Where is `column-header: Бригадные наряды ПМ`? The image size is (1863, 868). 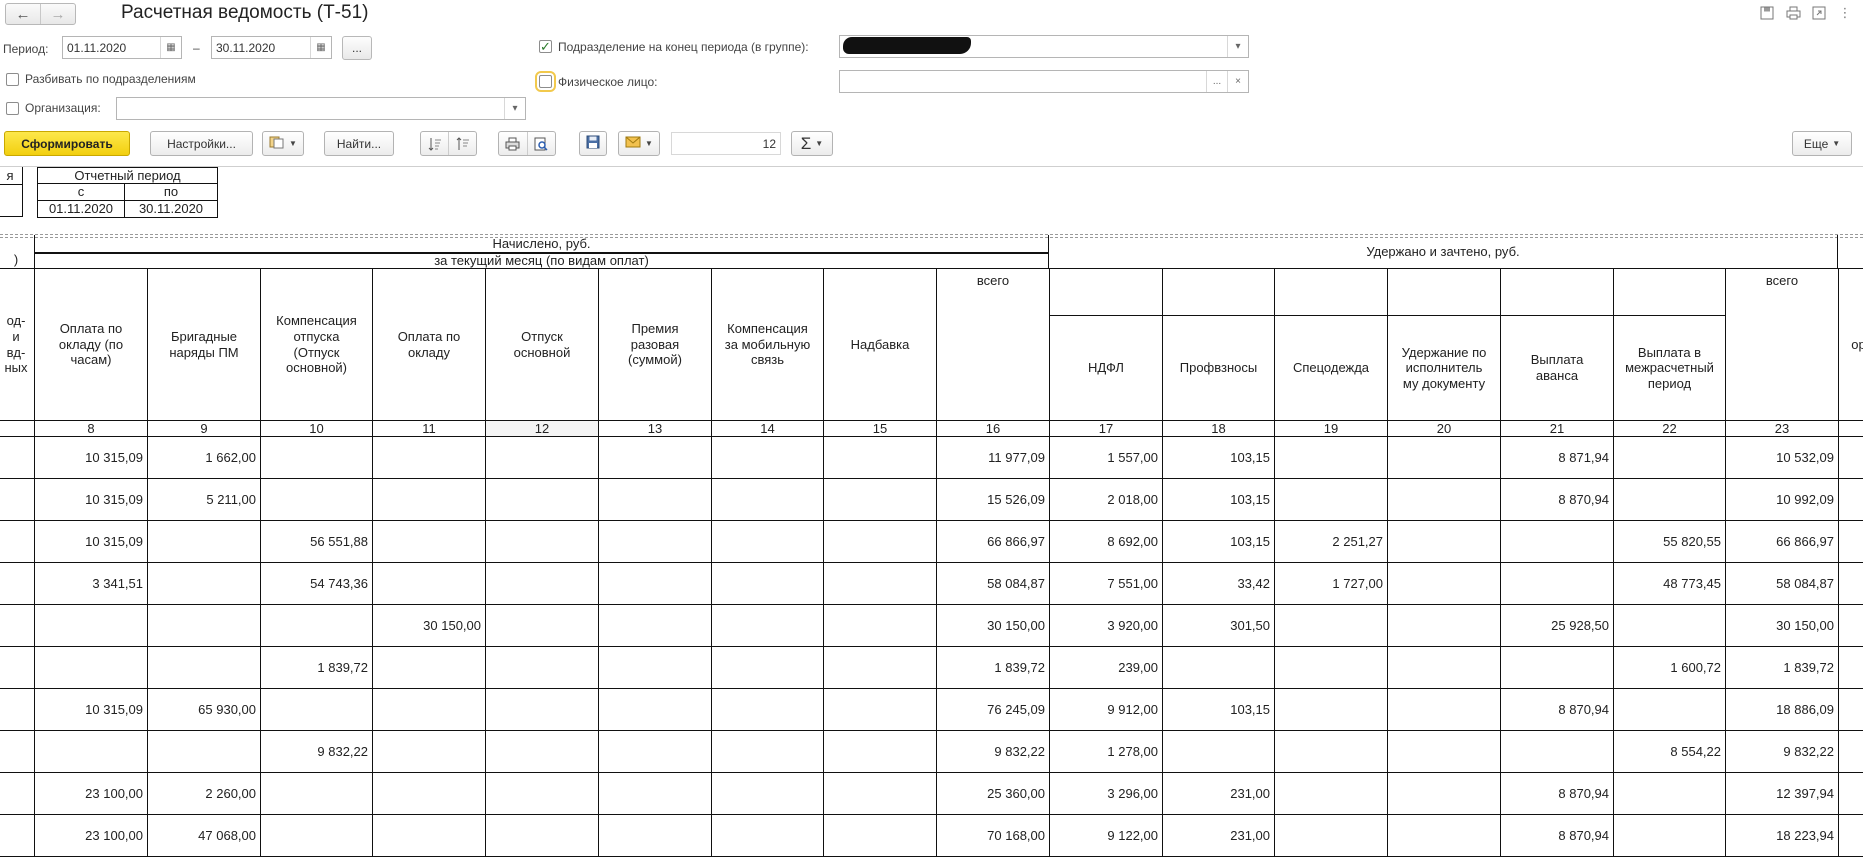 column-header: Бригадные наряды ПМ is located at coordinates (204, 345).